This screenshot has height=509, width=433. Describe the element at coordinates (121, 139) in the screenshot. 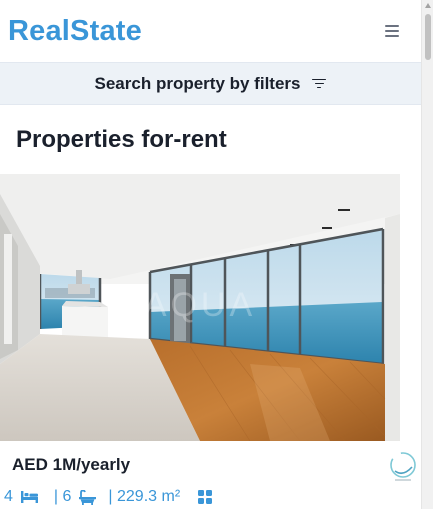

I see `page-title: Properties for-rent` at that location.